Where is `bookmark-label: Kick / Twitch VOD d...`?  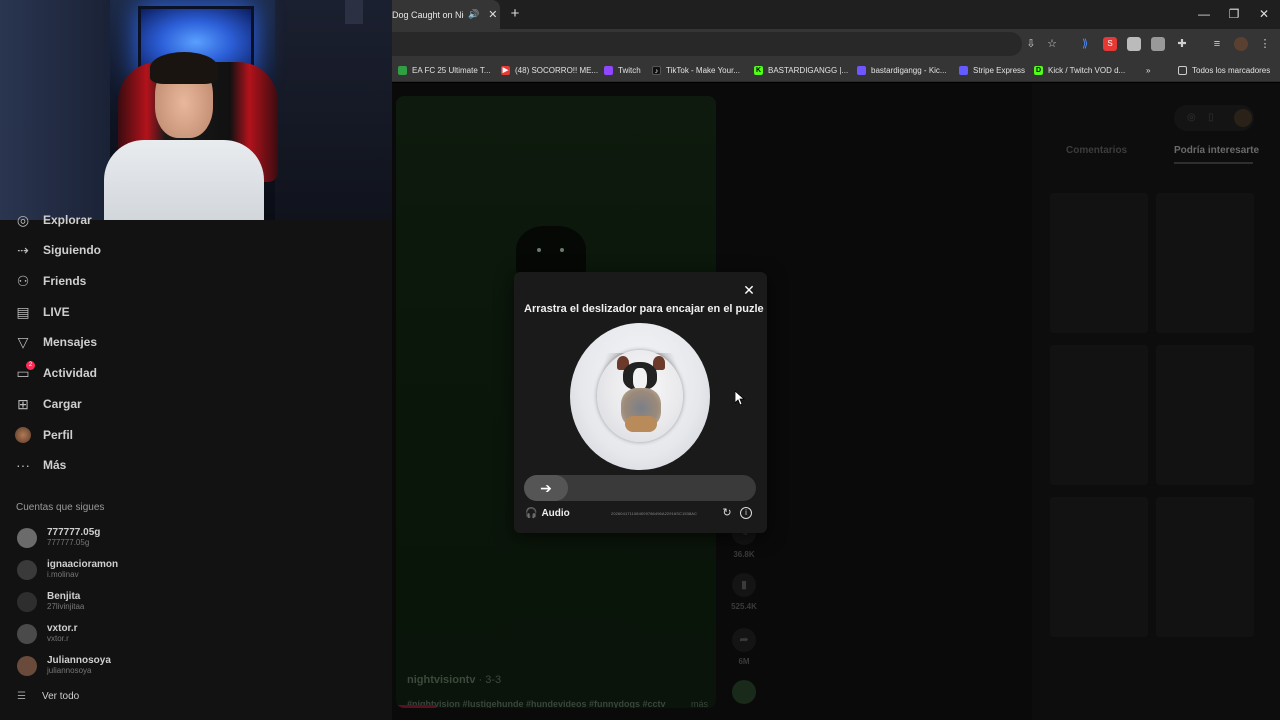
bookmark-label: Kick / Twitch VOD d... is located at coordinates (1087, 70).